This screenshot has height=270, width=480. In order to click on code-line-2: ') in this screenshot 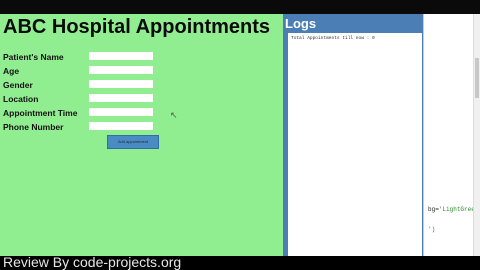, I will do `click(431, 229)`.